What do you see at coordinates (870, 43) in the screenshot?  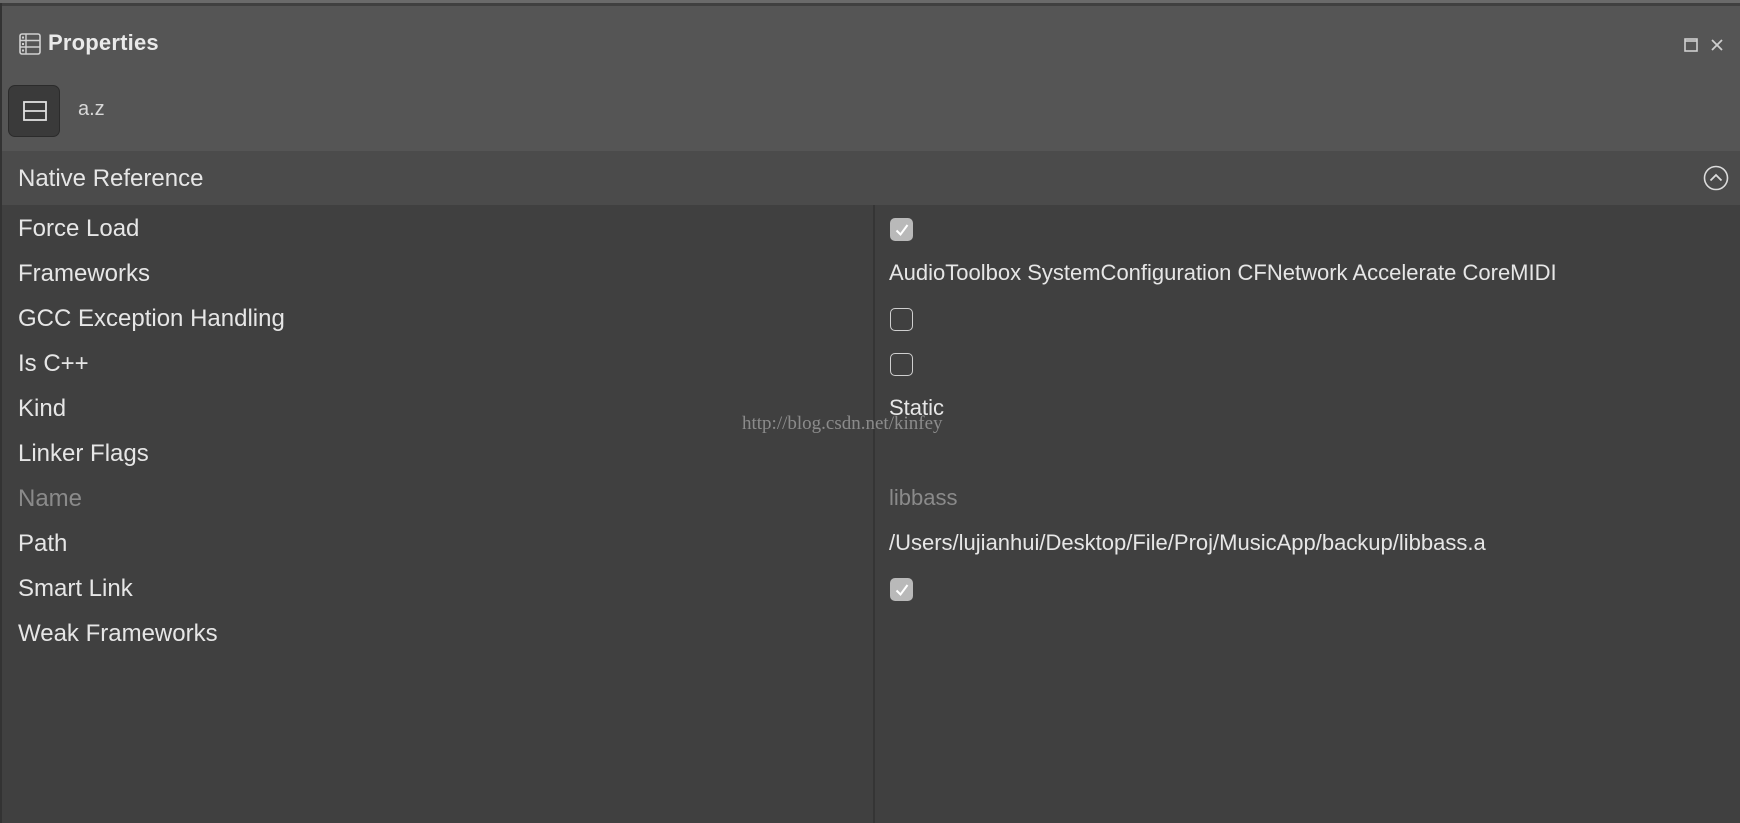 I see `panel-titlebar: Properties` at bounding box center [870, 43].